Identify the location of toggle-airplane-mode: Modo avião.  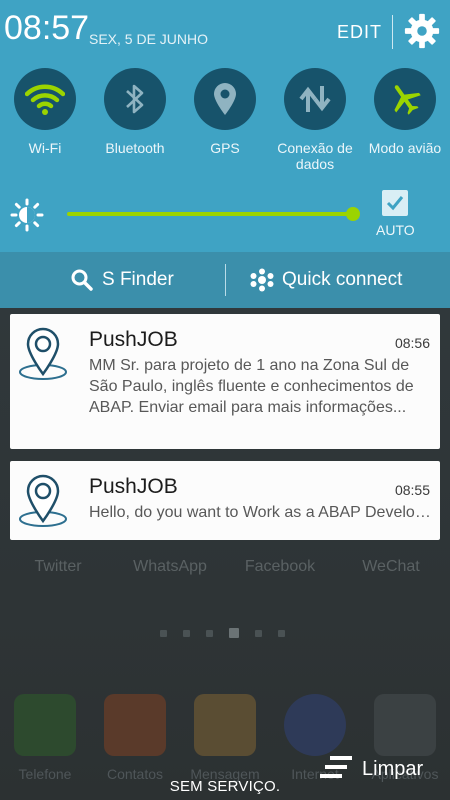
(405, 112).